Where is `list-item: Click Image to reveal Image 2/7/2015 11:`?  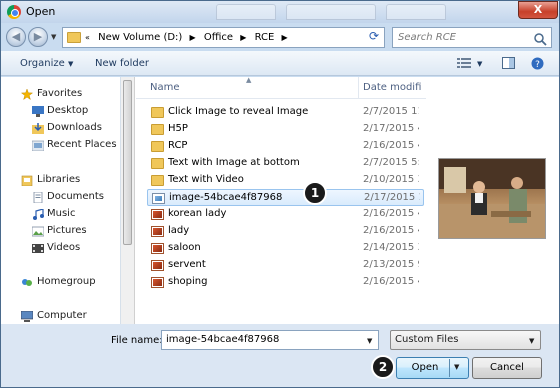 list-item: Click Image to reveal Image 2/7/2015 11: is located at coordinates (285, 112).